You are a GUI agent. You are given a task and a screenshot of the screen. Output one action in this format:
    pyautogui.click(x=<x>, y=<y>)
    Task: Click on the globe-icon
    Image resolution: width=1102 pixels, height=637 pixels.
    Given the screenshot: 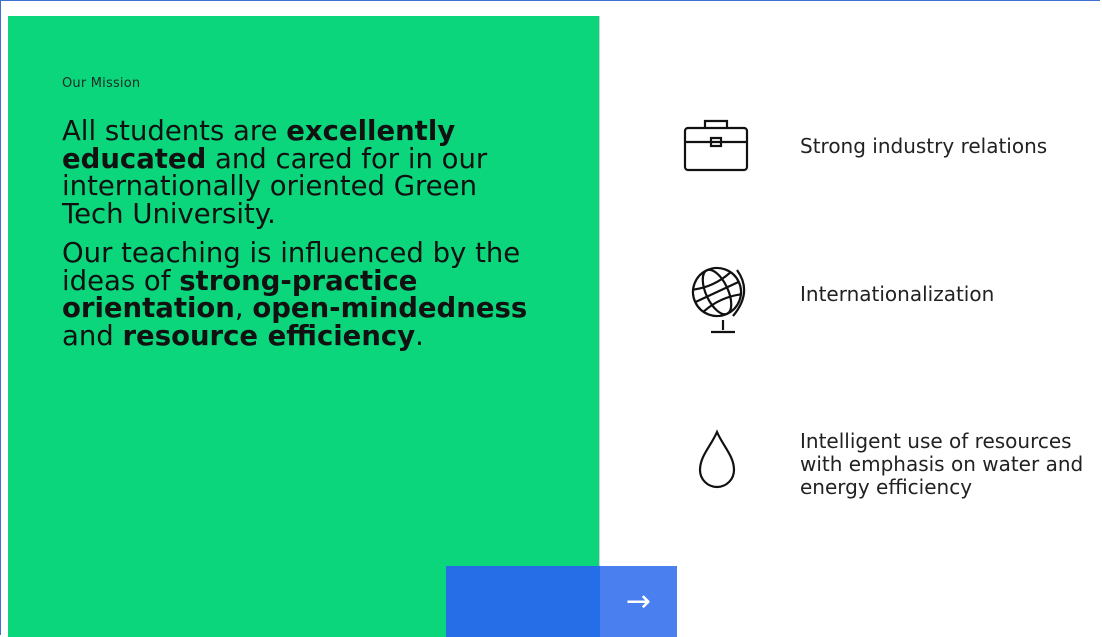 What is the action you would take?
    pyautogui.click(x=717, y=297)
    